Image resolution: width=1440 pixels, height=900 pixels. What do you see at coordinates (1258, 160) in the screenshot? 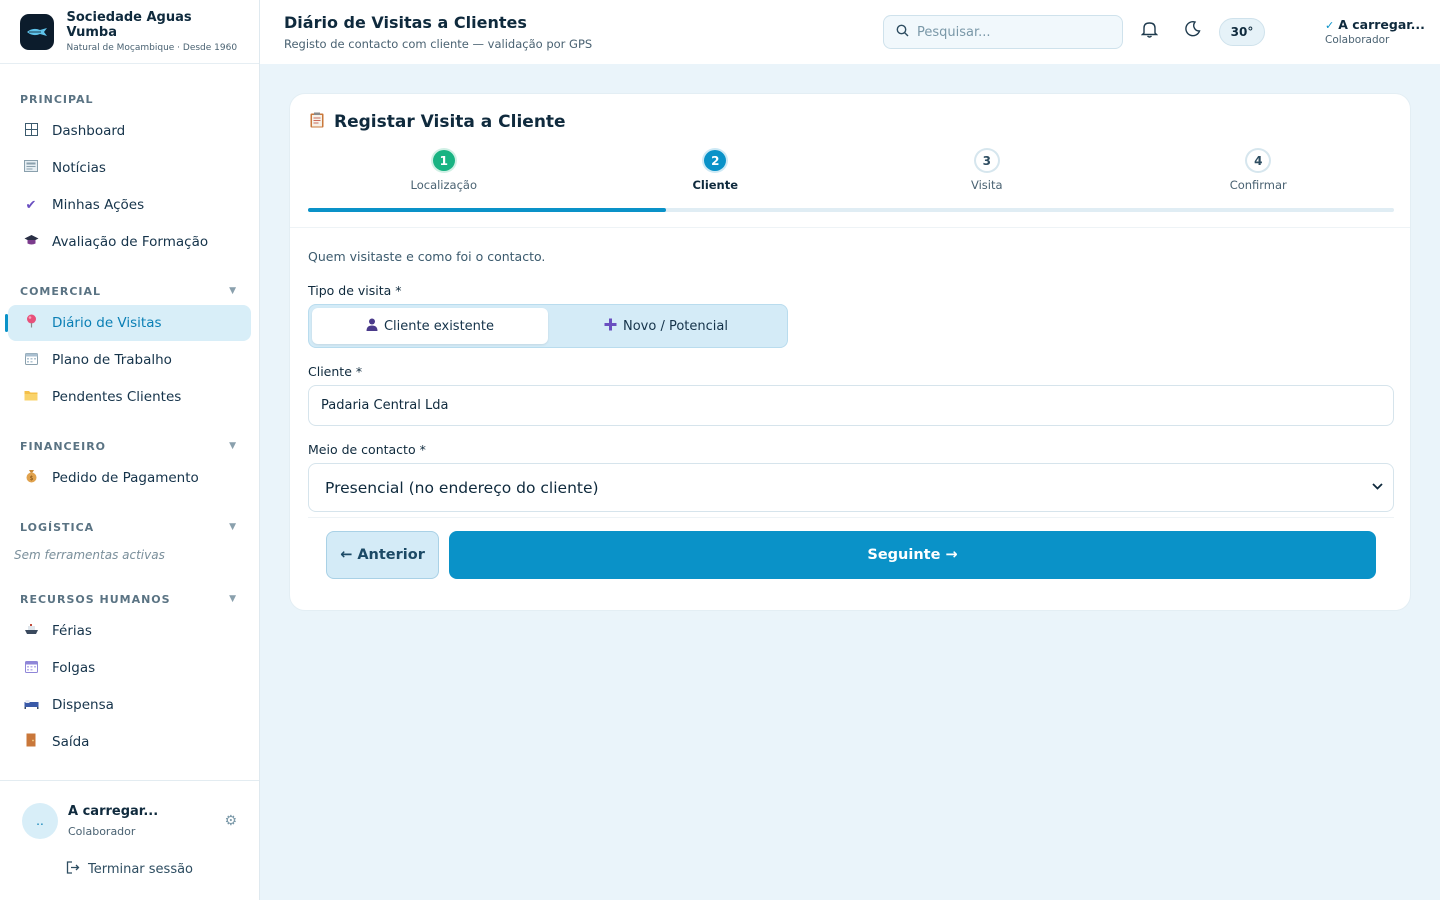
I see `step-number: 4` at bounding box center [1258, 160].